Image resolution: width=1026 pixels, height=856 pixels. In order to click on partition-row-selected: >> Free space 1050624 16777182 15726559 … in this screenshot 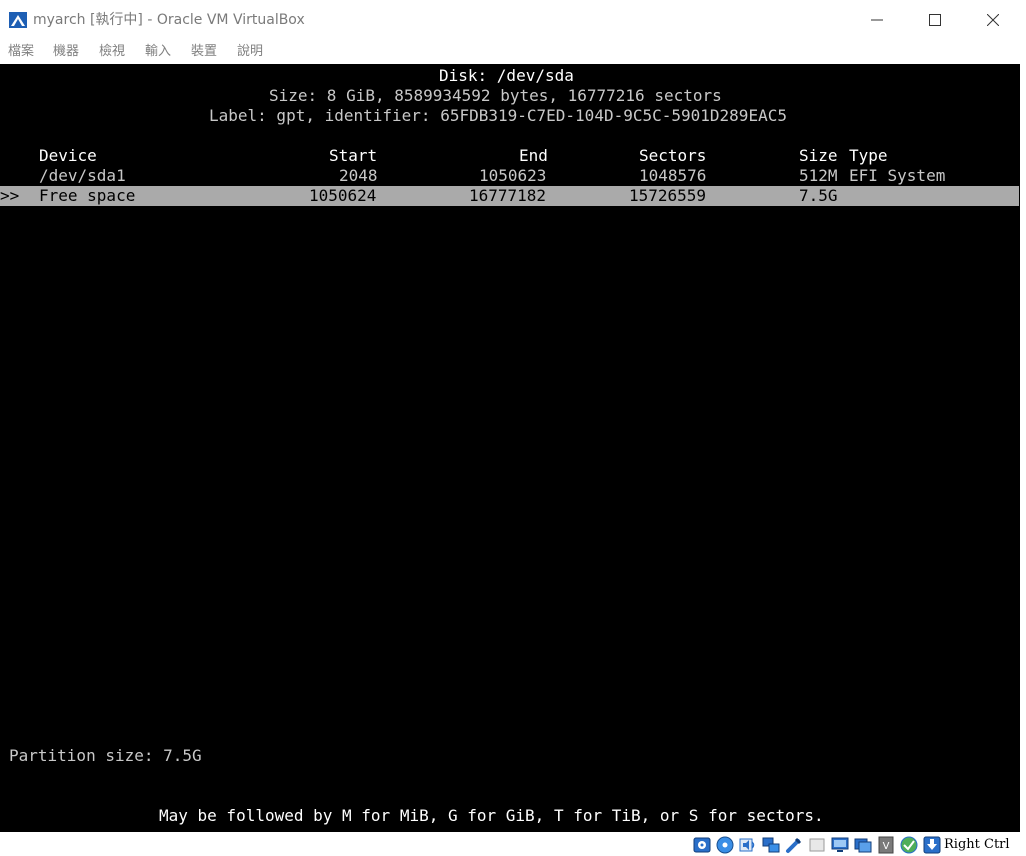, I will do `click(509, 196)`.